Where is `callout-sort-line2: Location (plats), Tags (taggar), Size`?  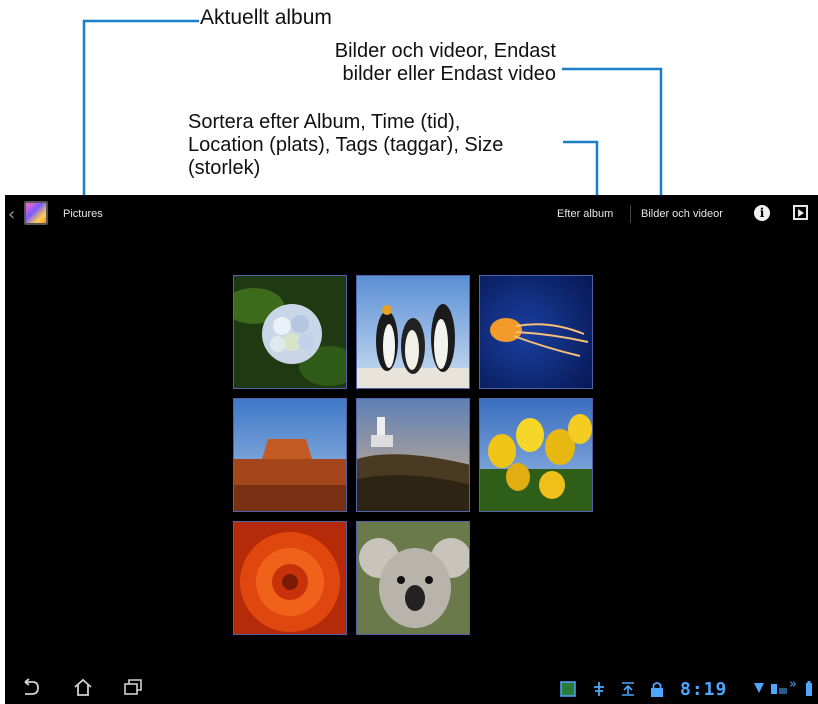
callout-sort-line2: Location (plats), Tags (taggar), Size is located at coordinates (346, 145).